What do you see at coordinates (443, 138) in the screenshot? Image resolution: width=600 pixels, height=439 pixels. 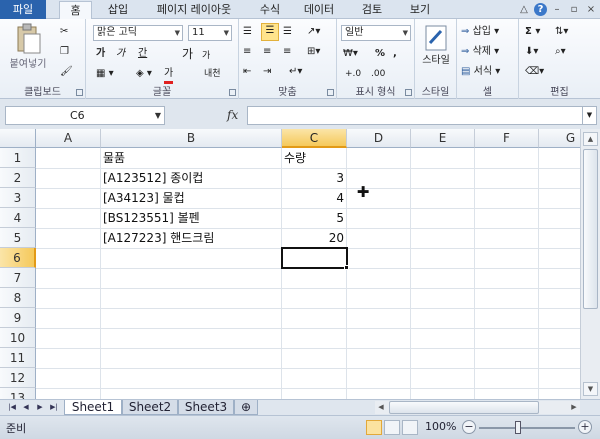 I see `column-header-e: E` at bounding box center [443, 138].